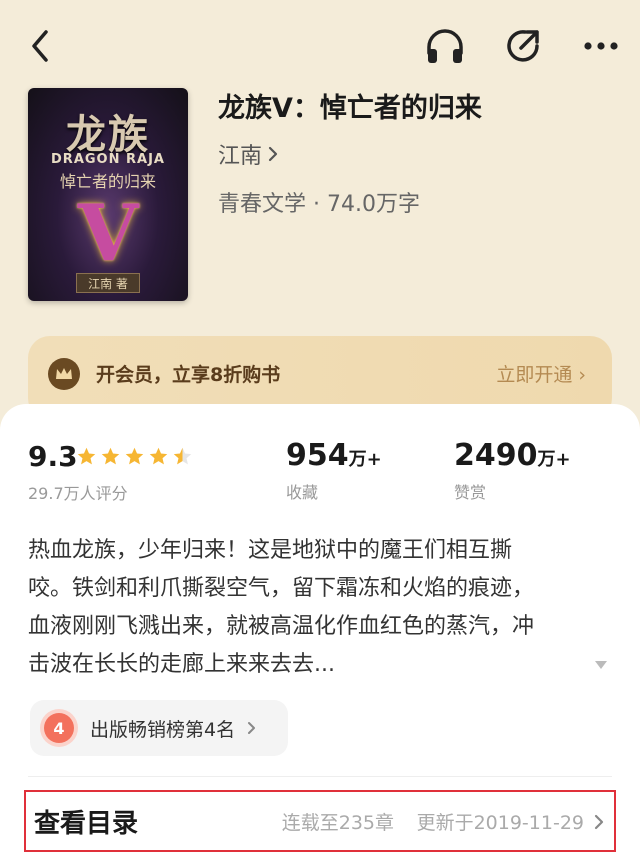 The image size is (640, 865). Describe the element at coordinates (108, 233) in the screenshot. I see `cover-numeral: V` at that location.